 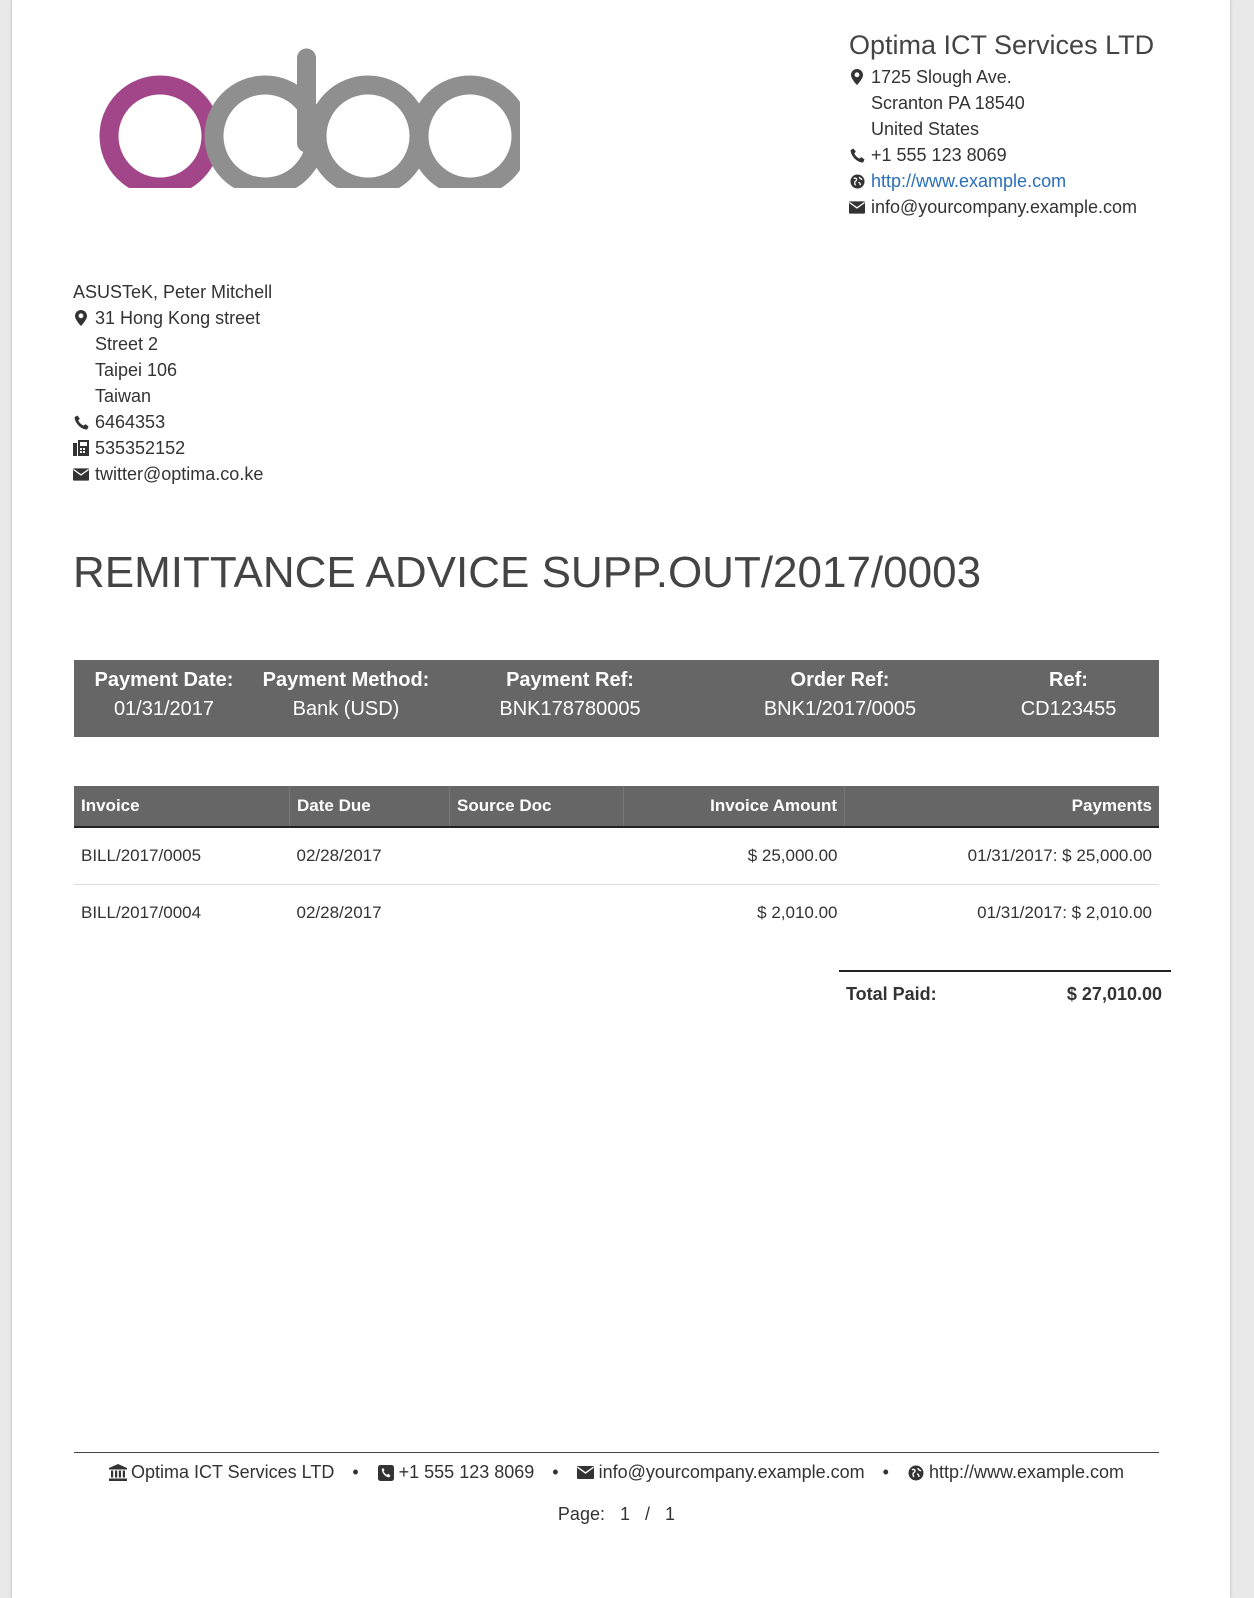 I want to click on col-header-payments: Payments, so click(x=1001, y=807).